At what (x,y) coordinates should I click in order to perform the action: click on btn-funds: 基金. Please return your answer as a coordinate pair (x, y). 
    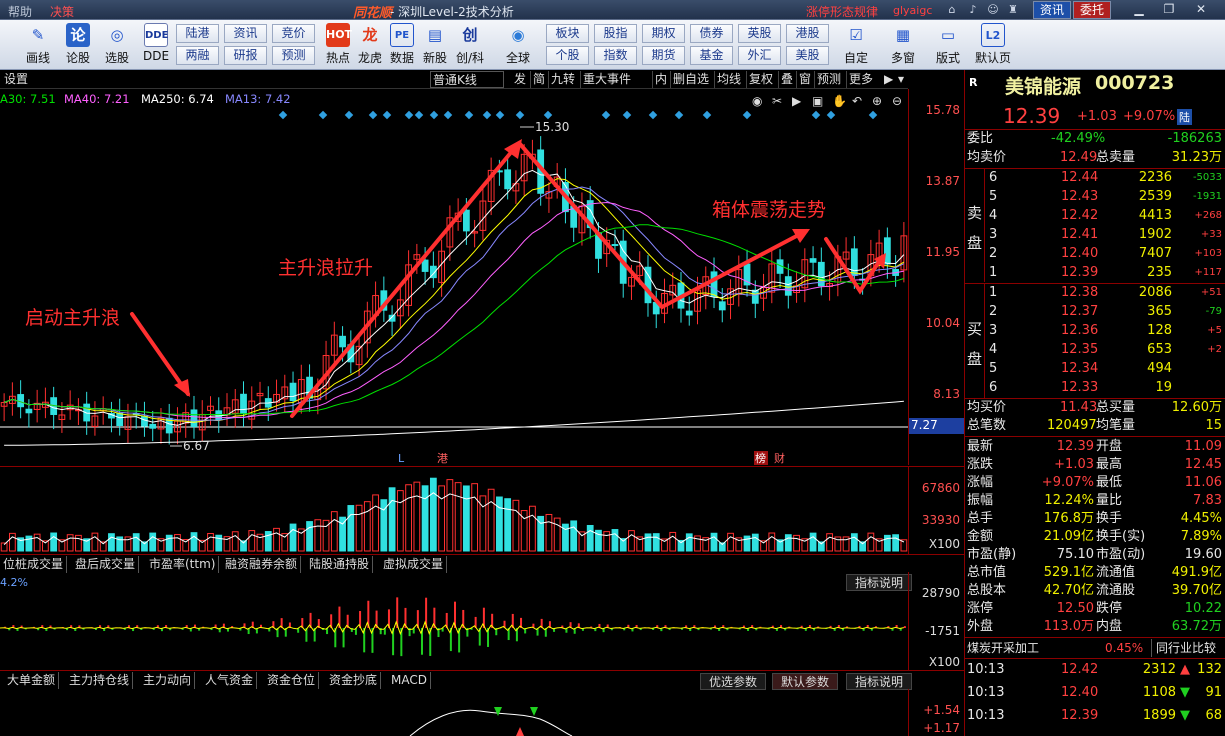
    Looking at the image, I should click on (711, 55).